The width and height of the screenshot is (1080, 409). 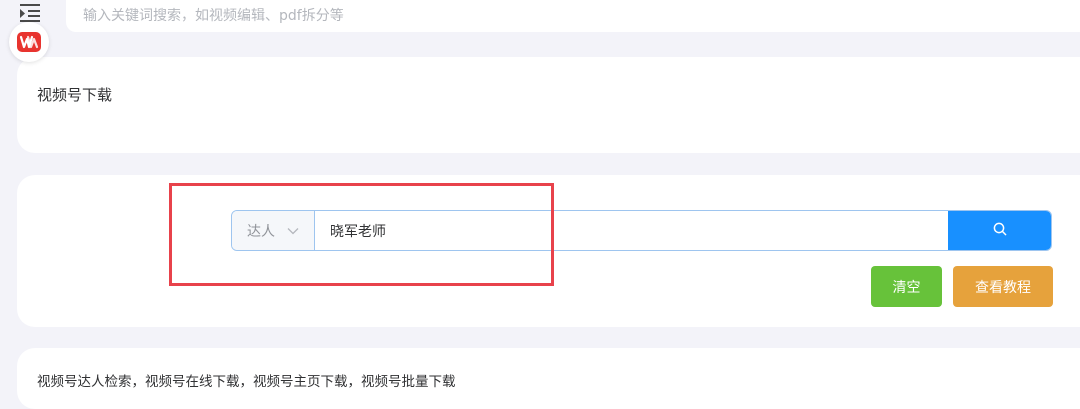 I want to click on search-type-select: 达人, so click(x=273, y=230).